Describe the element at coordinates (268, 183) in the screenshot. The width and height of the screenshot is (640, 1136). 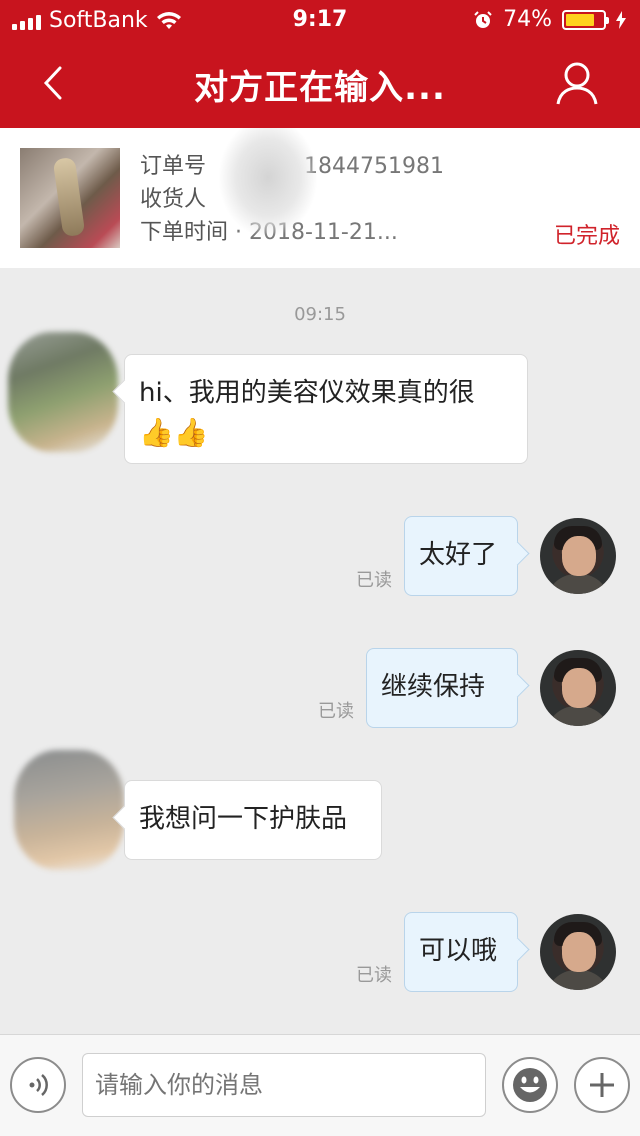
I see `redaction-blur` at that location.